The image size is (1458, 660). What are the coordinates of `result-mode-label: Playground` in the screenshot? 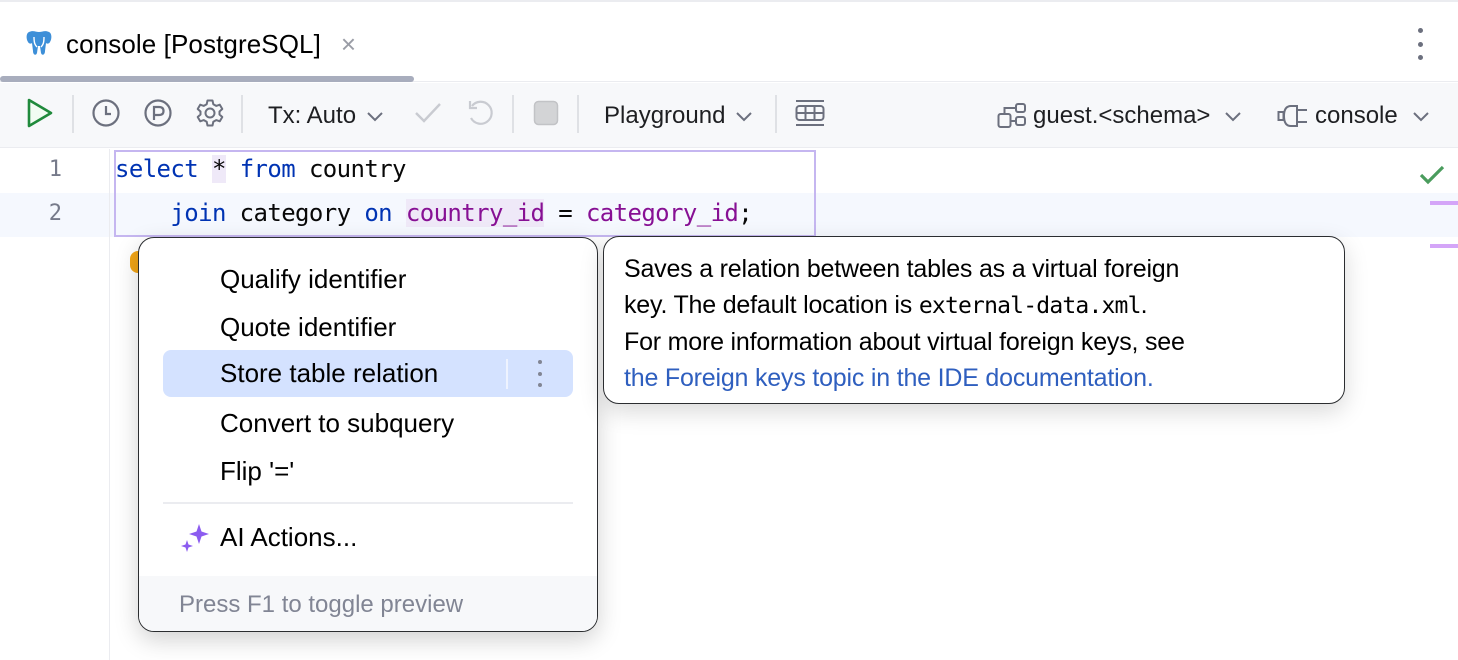 It's located at (665, 115).